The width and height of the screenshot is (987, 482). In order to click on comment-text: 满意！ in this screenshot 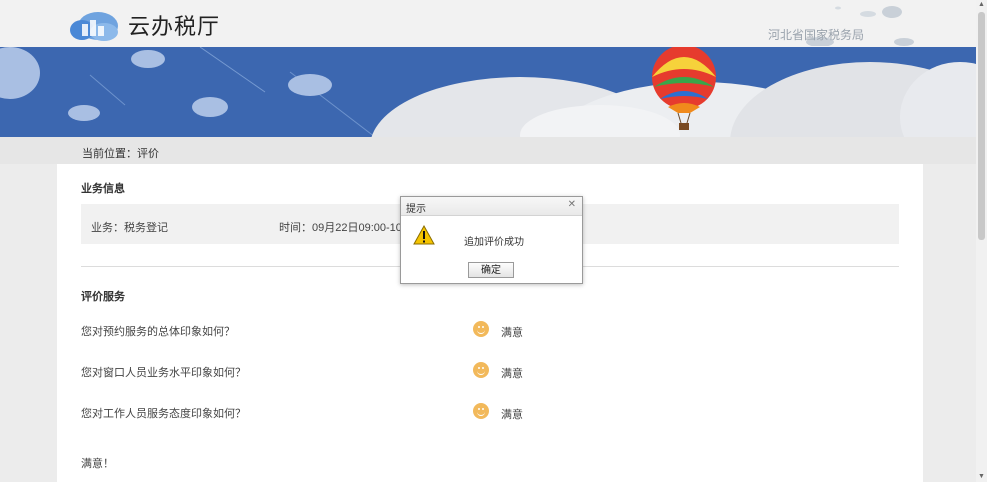, I will do `click(97, 464)`.